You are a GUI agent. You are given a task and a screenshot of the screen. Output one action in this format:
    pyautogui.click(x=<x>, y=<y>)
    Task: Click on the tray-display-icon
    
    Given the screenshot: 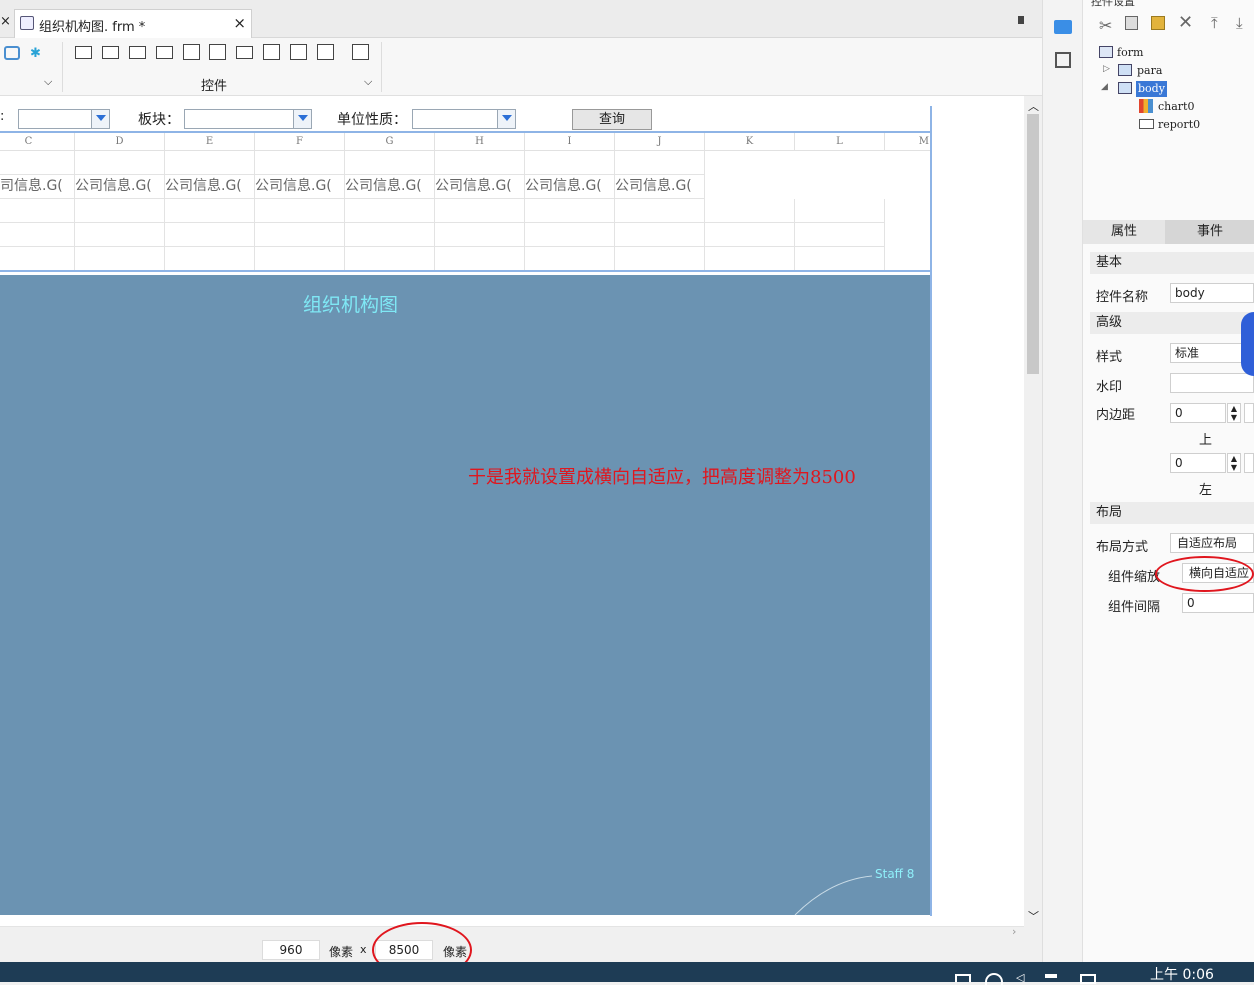 What is the action you would take?
    pyautogui.click(x=963, y=978)
    